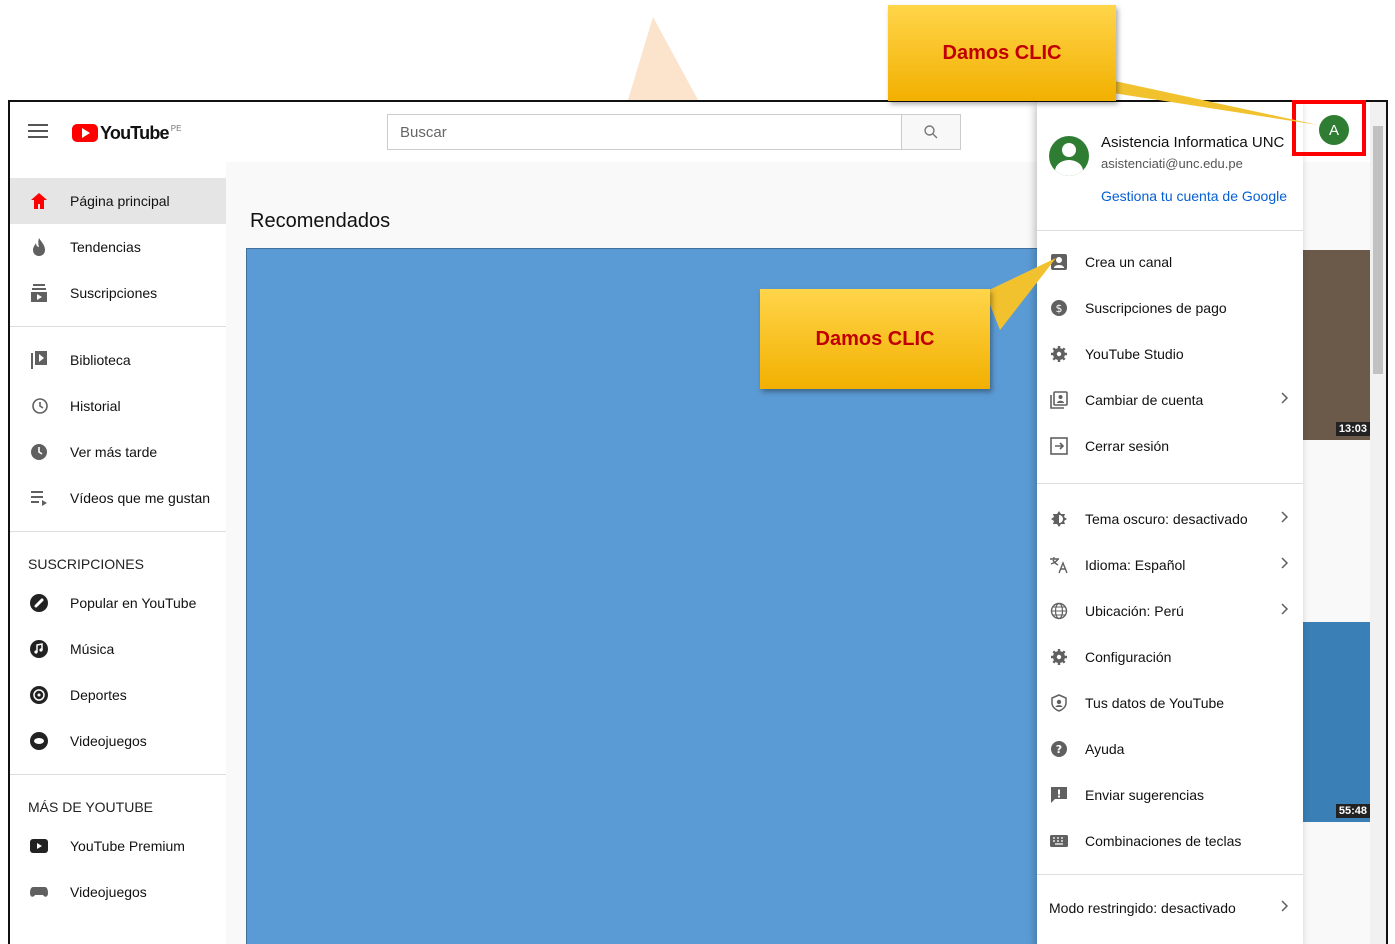  Describe the element at coordinates (1002, 53) in the screenshot. I see `callout-top: Damos CLIC` at that location.